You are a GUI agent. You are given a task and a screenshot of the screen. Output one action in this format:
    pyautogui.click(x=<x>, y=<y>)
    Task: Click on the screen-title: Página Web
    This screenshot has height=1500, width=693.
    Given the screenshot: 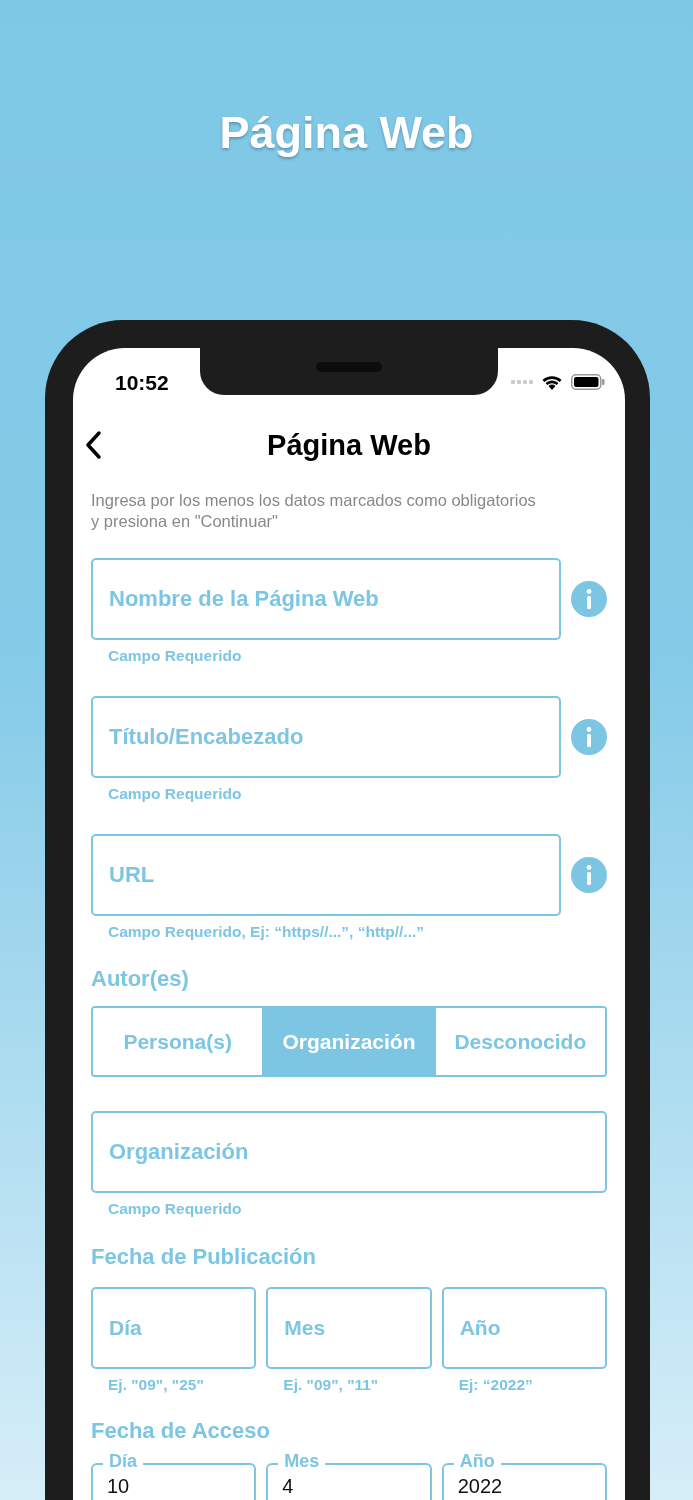 What is the action you would take?
    pyautogui.click(x=349, y=445)
    